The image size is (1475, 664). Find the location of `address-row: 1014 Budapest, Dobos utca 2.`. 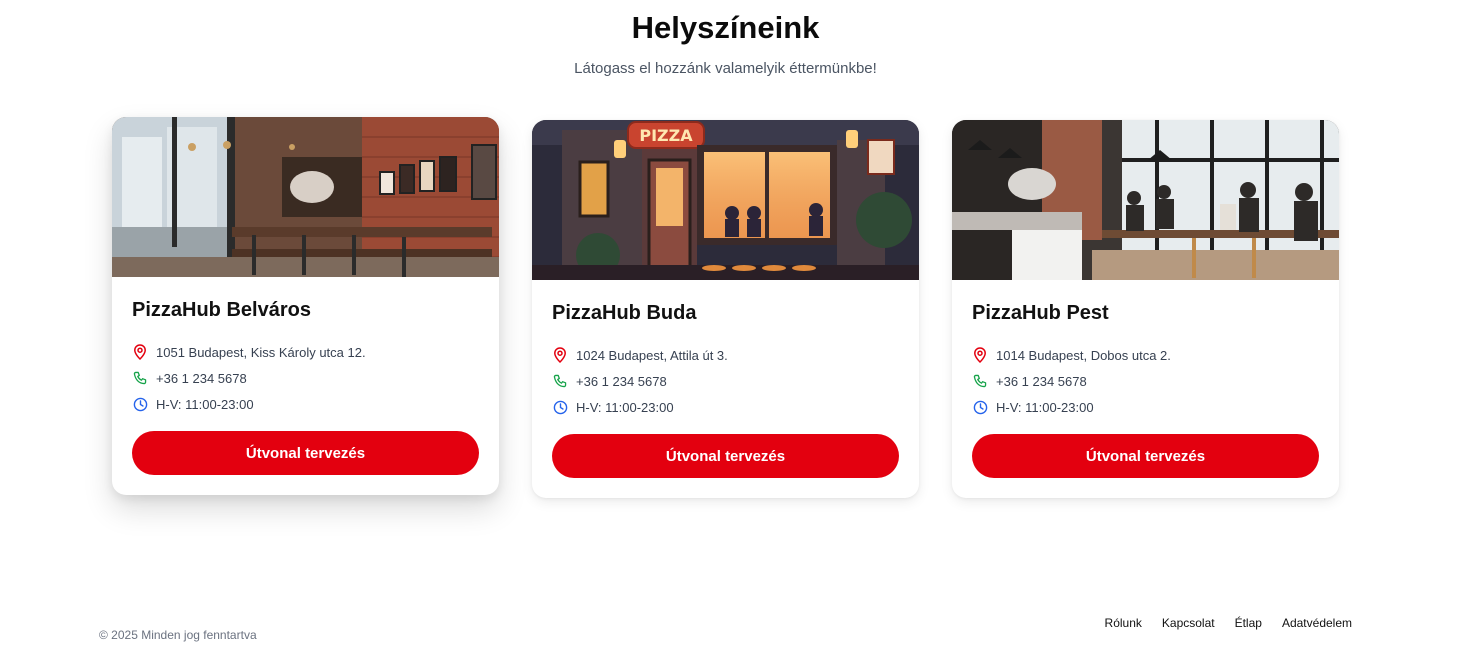

address-row: 1014 Budapest, Dobos utca 2. is located at coordinates (1145, 355).